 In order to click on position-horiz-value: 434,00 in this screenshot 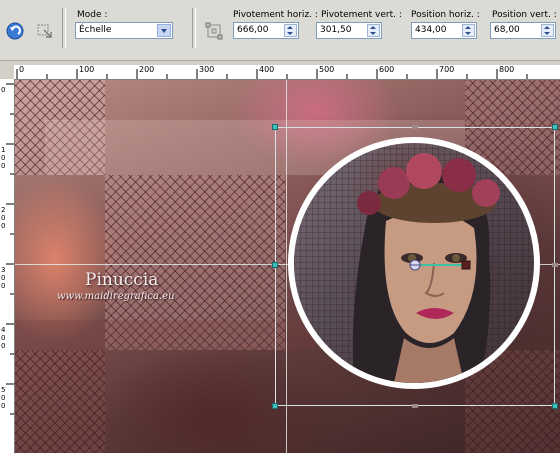, I will do `click(431, 30)`.